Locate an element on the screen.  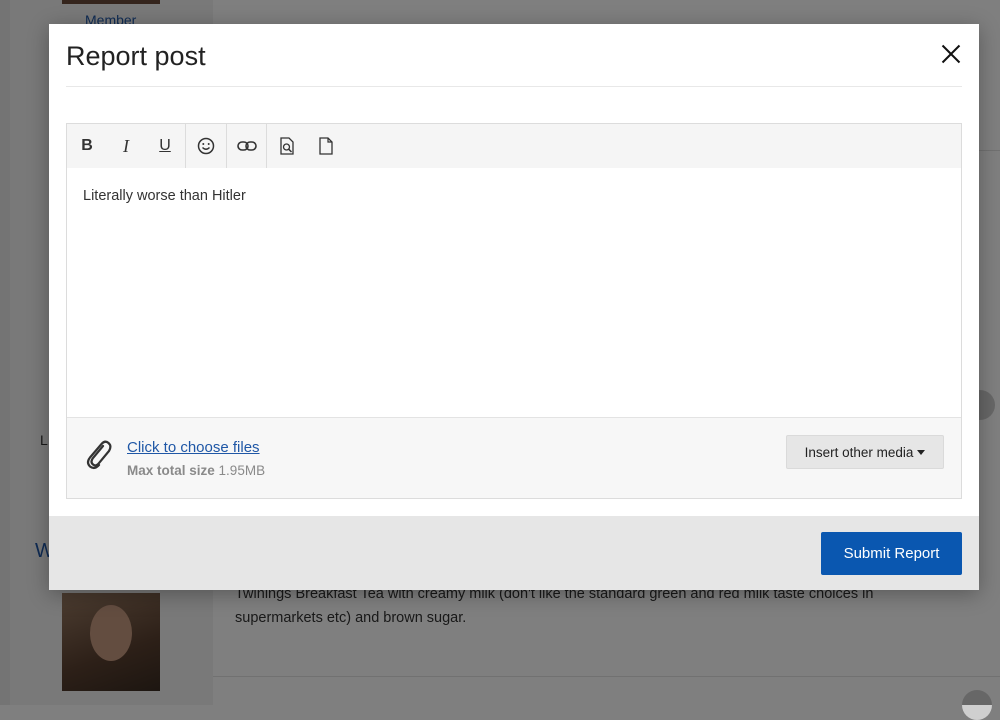
bold-button: B is located at coordinates (87, 146).